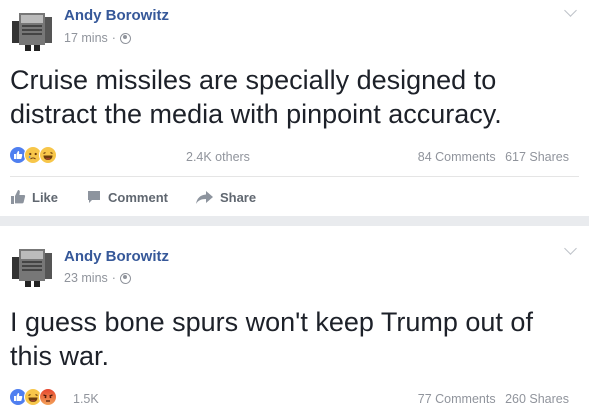 This screenshot has height=419, width=589. I want to click on comment-button: Comment, so click(127, 197).